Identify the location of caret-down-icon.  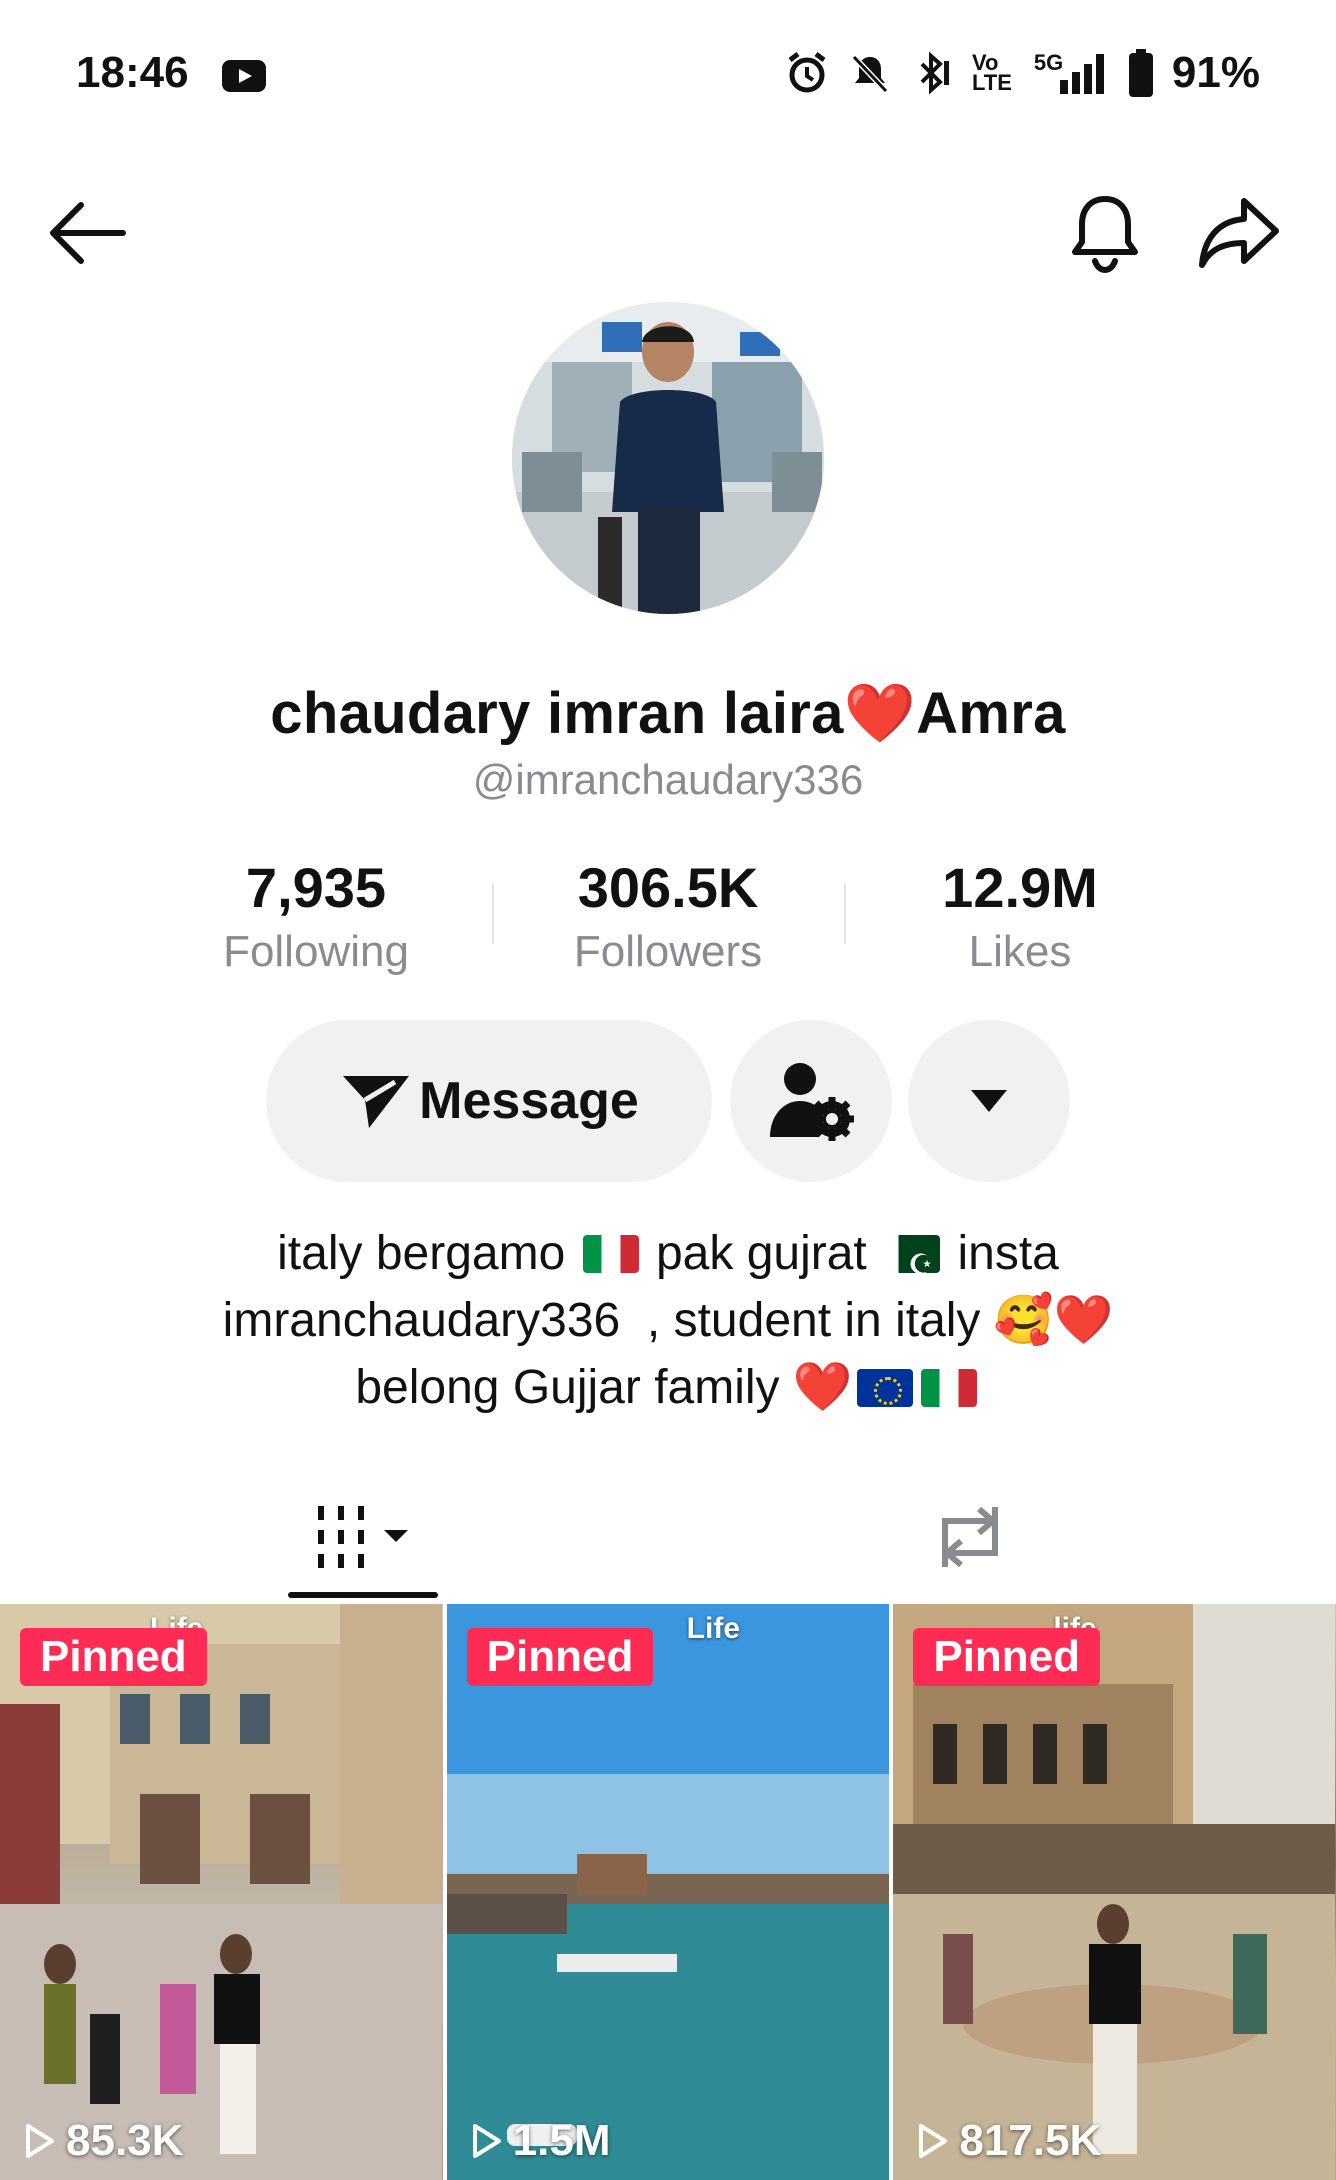
(989, 1101).